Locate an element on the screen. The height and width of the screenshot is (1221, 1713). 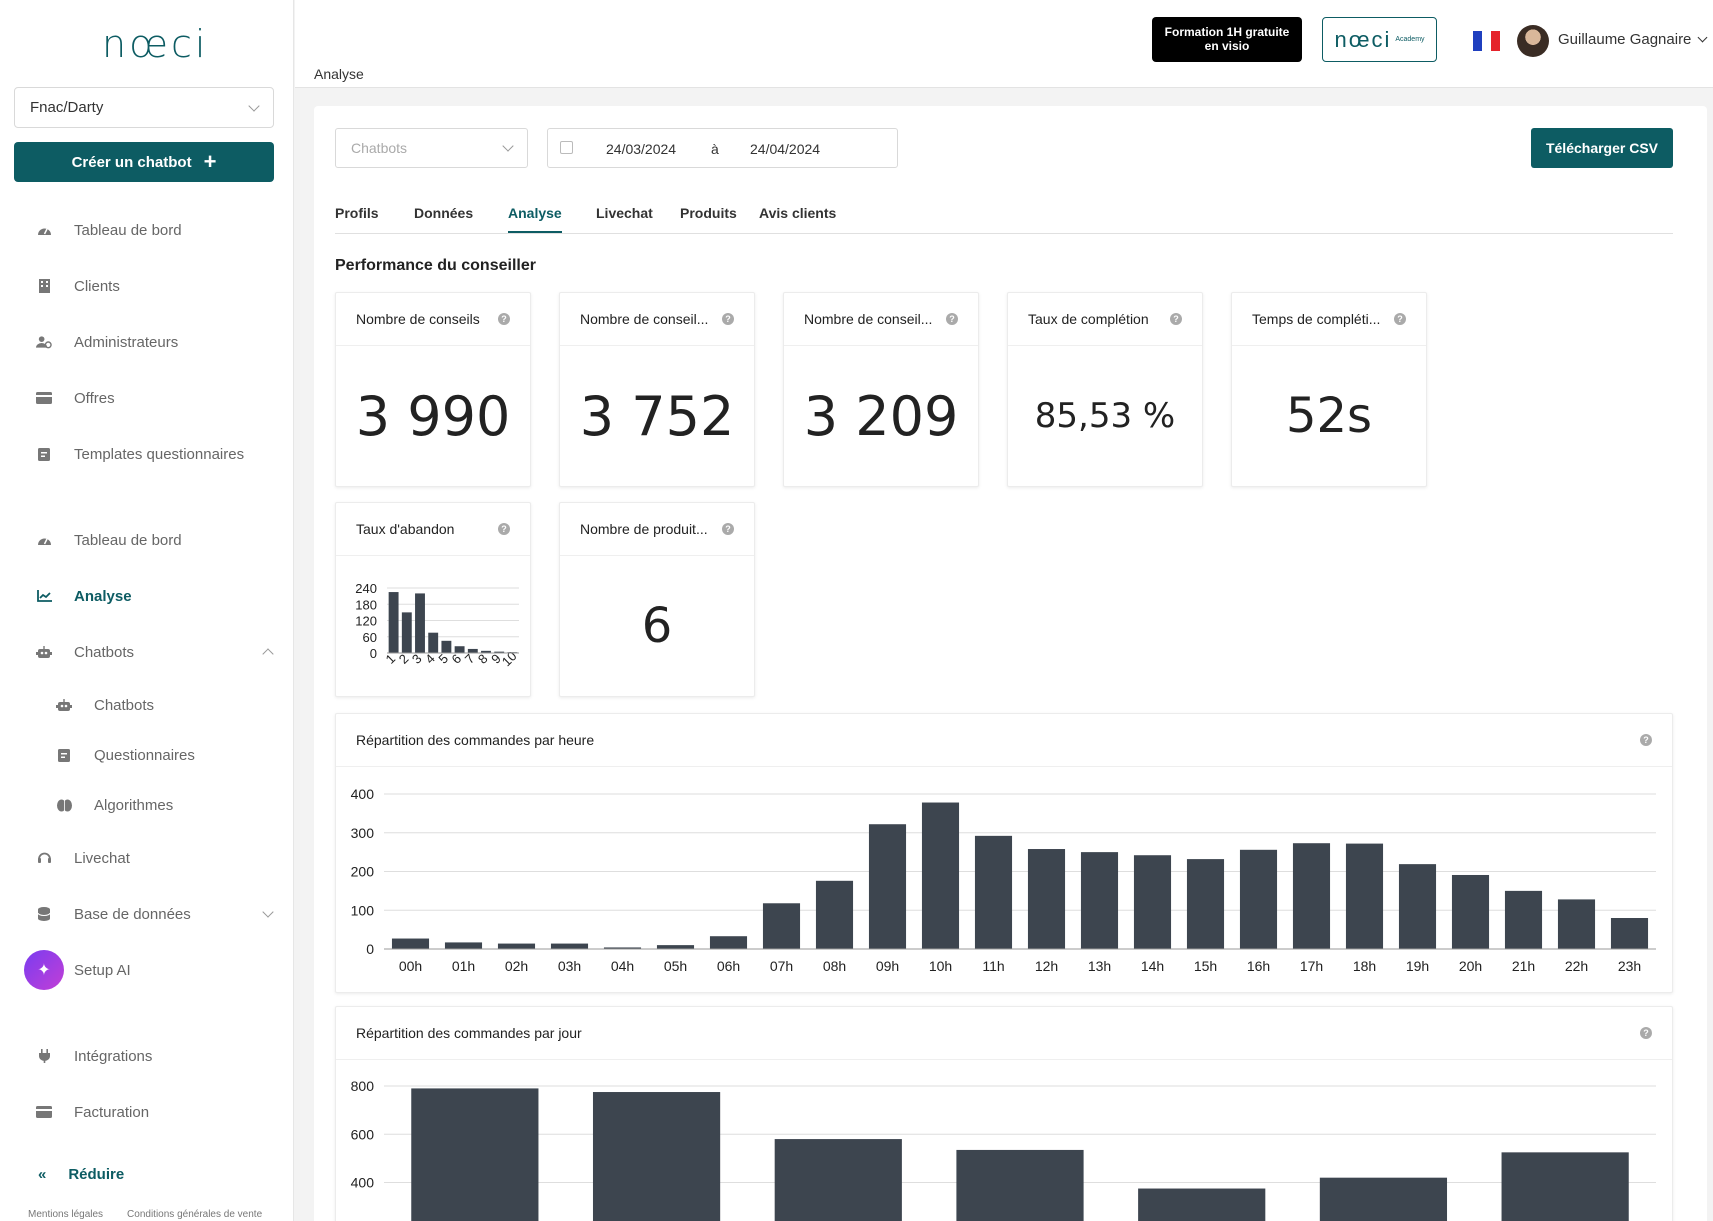
plus-icon: + is located at coordinates (210, 161).